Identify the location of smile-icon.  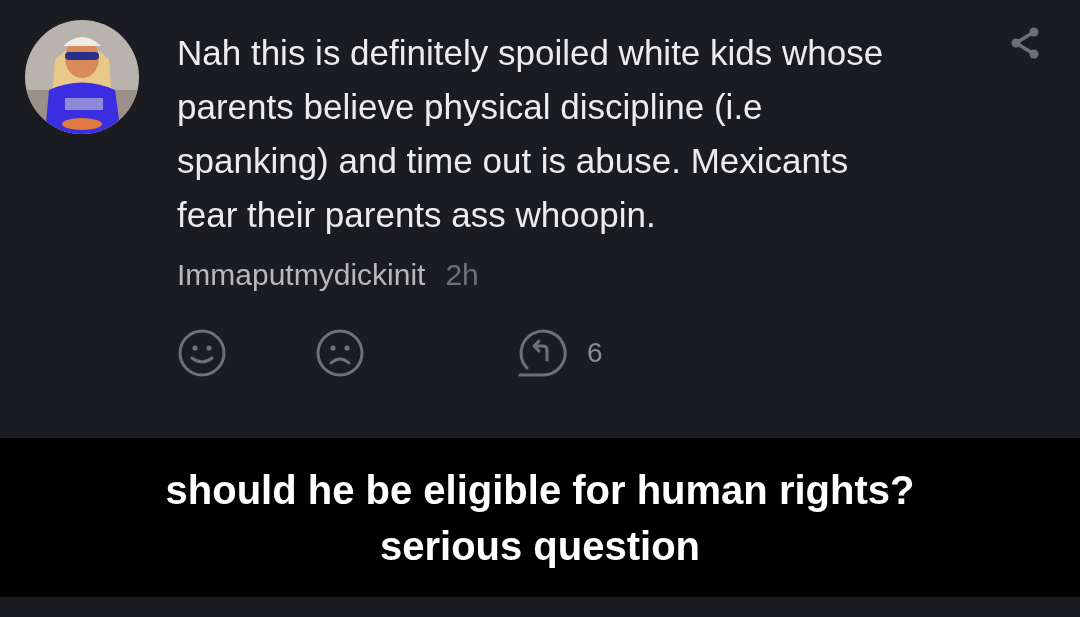
(202, 353).